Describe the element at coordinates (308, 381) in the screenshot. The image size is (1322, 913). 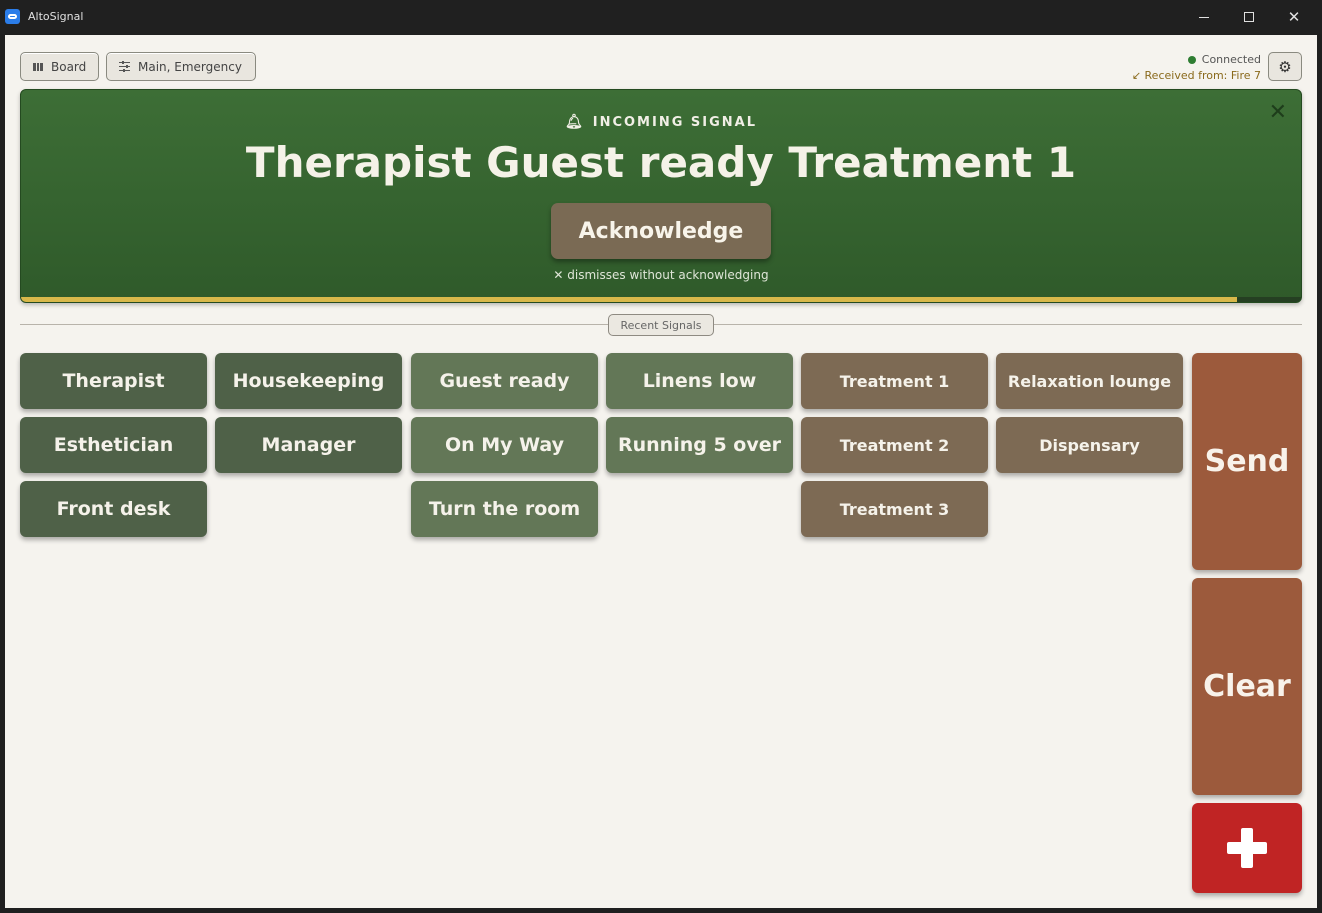
I see `who-button-housekeeping: Housekeeping` at that location.